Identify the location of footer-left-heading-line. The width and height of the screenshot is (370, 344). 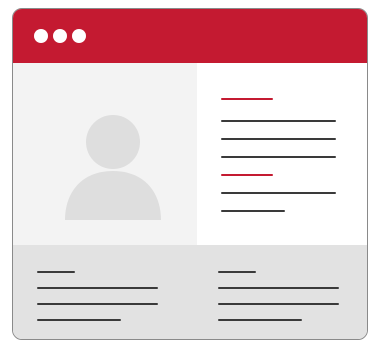
(56, 272).